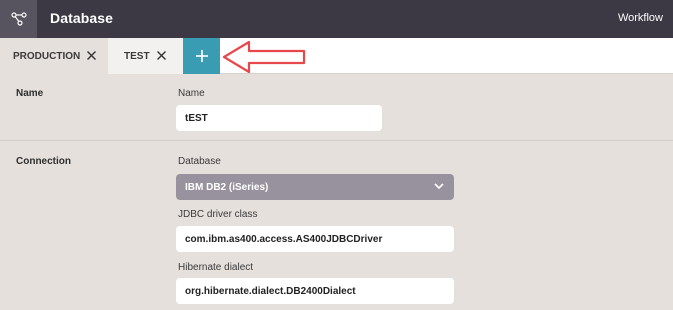 This screenshot has width=673, height=310. What do you see at coordinates (315, 291) in the screenshot?
I see `hibernate-dialect-input: org.hibernate.dialect.DB2400Dialect` at bounding box center [315, 291].